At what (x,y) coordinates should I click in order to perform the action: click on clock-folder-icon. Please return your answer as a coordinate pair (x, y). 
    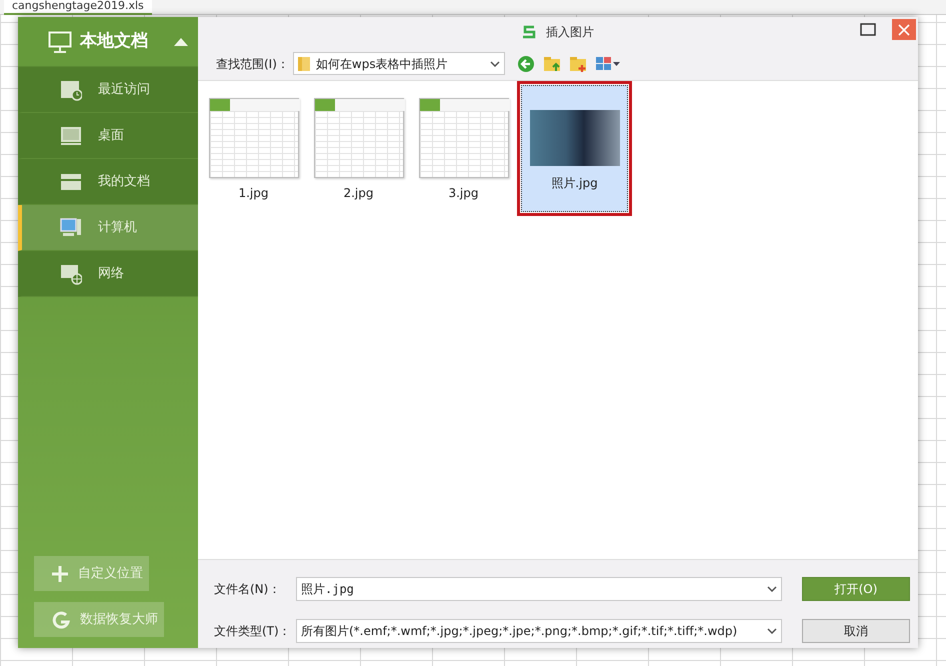
    Looking at the image, I should click on (71, 89).